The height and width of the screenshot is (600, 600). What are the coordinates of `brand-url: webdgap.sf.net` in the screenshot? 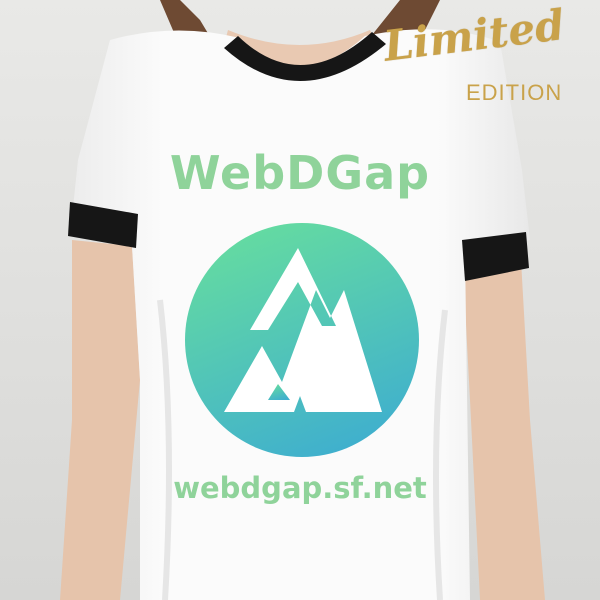 It's located at (300, 488).